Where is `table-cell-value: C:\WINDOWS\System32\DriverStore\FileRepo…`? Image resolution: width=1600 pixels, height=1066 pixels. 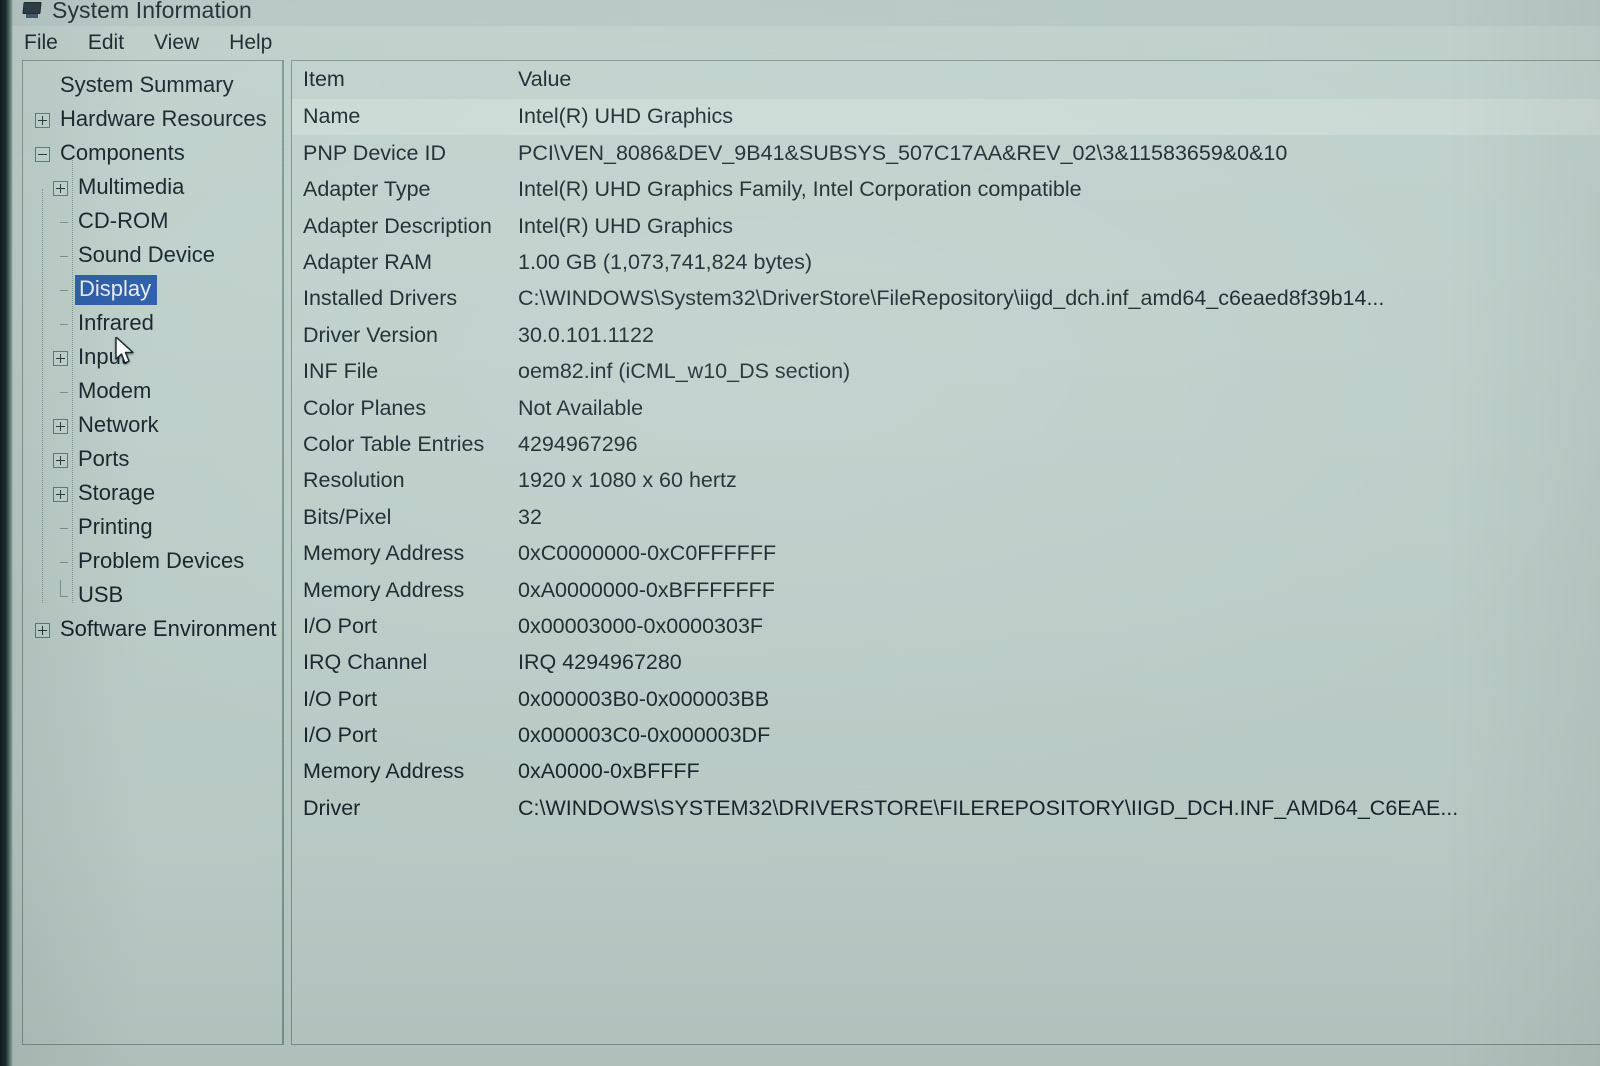 table-cell-value: C:\WINDOWS\System32\DriverStore\FileRepo… is located at coordinates (951, 299).